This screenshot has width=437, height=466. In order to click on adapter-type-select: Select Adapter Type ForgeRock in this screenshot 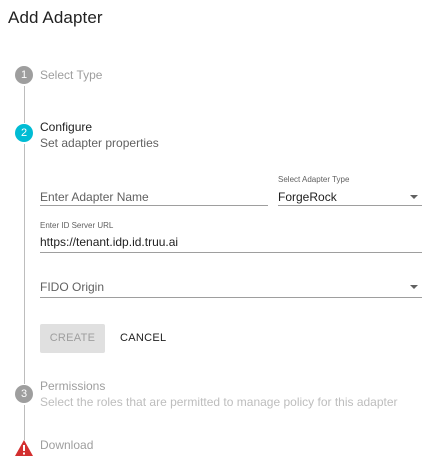, I will do `click(350, 189)`.